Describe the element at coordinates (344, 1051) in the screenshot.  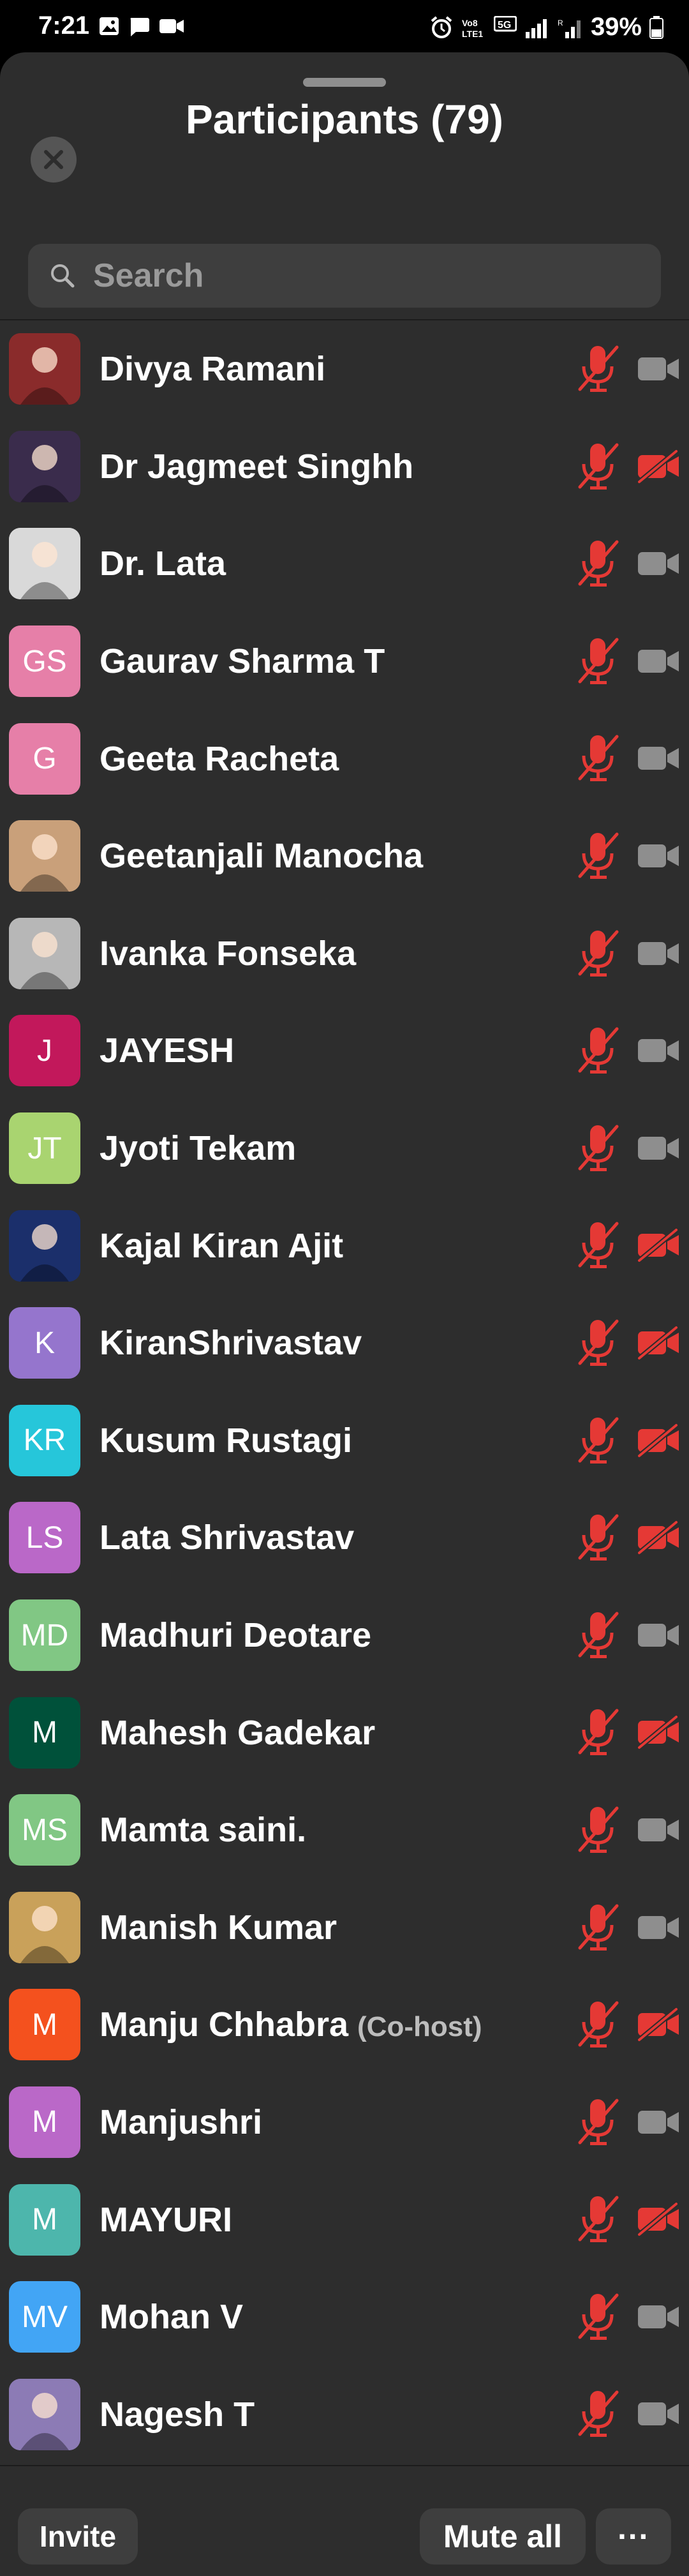
I see `participant-row: J JAYESH` at that location.